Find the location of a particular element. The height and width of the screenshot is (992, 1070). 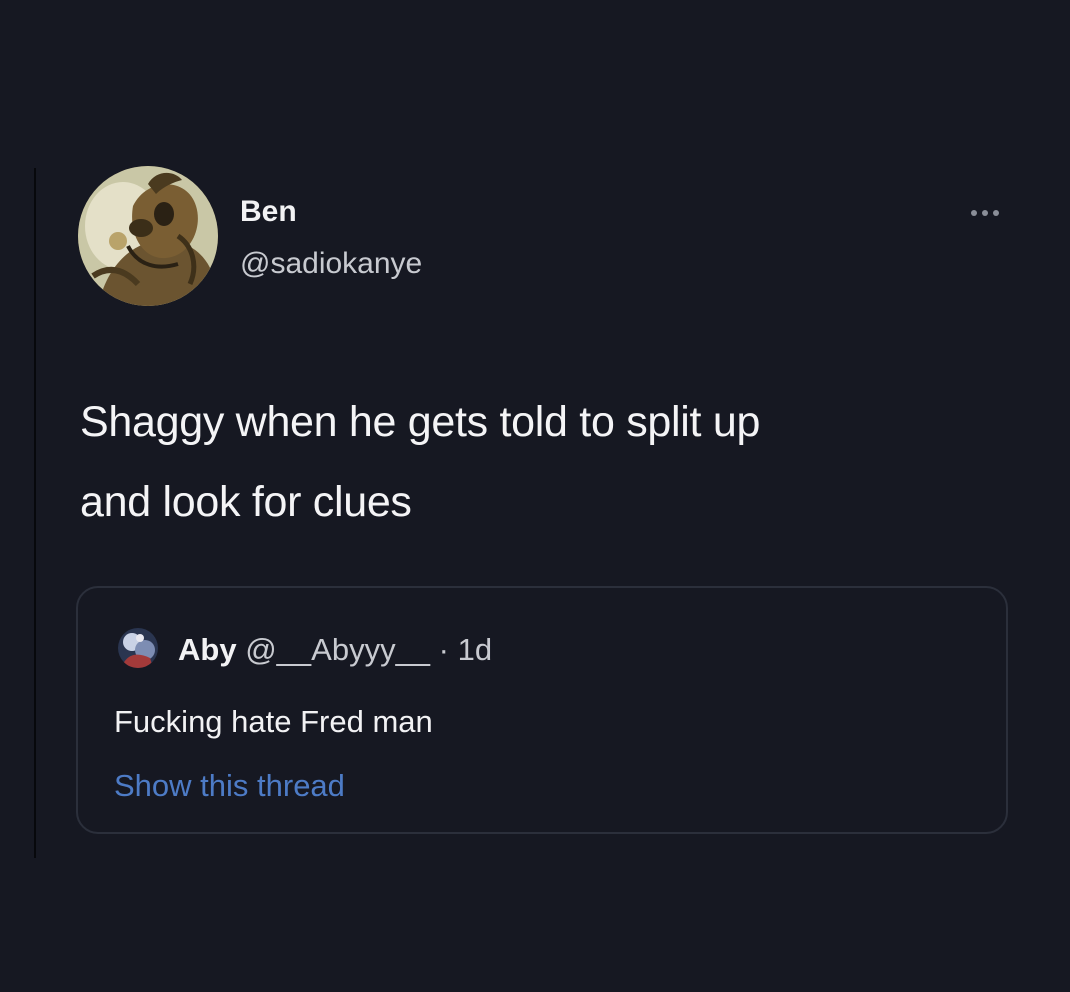

left-divider is located at coordinates (35, 513).